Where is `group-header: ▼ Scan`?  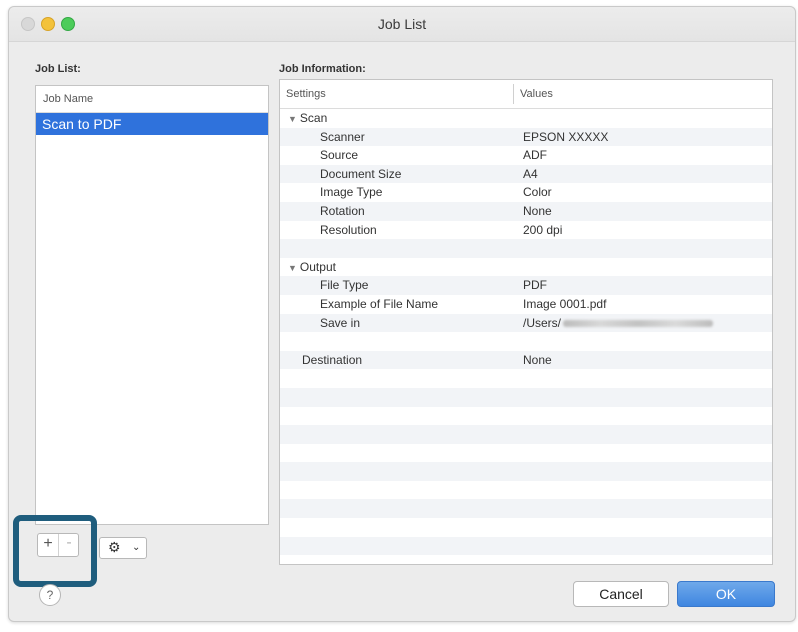
group-header: ▼ Scan is located at coordinates (307, 118).